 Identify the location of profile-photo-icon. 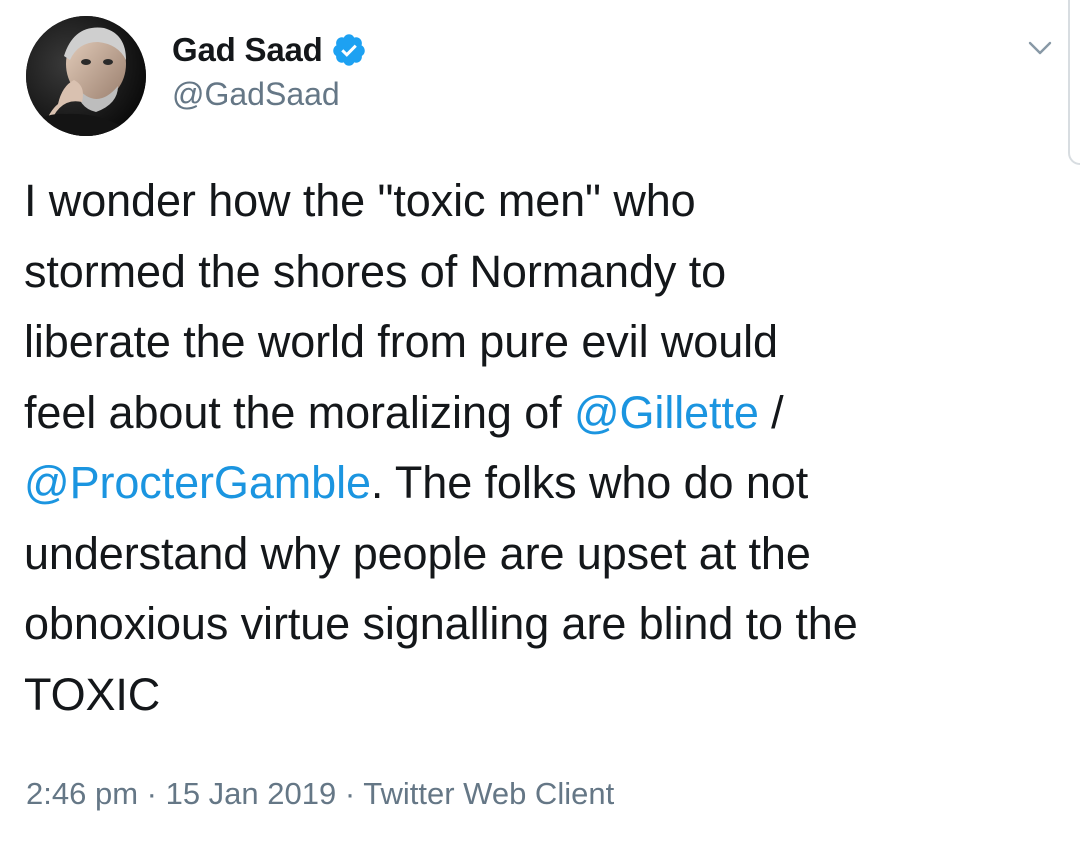
(86, 76).